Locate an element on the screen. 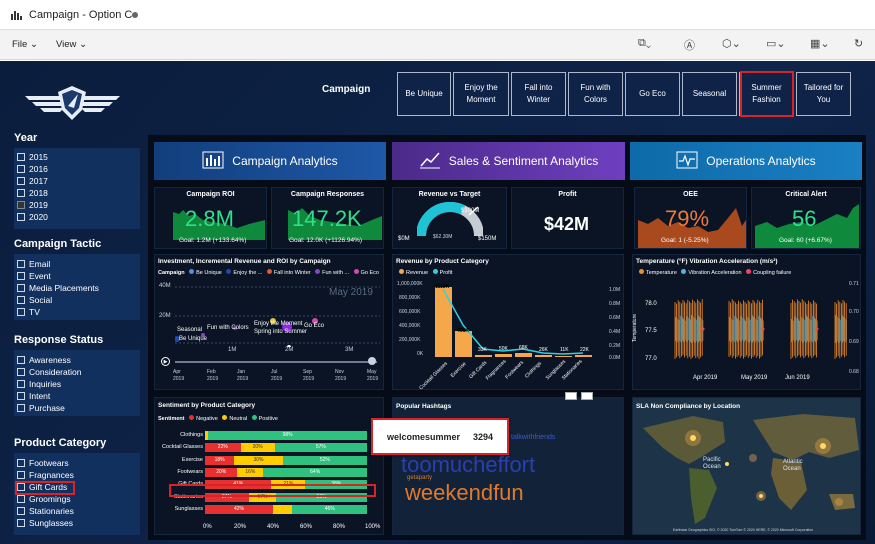  focus-mode-icon is located at coordinates (571, 396).